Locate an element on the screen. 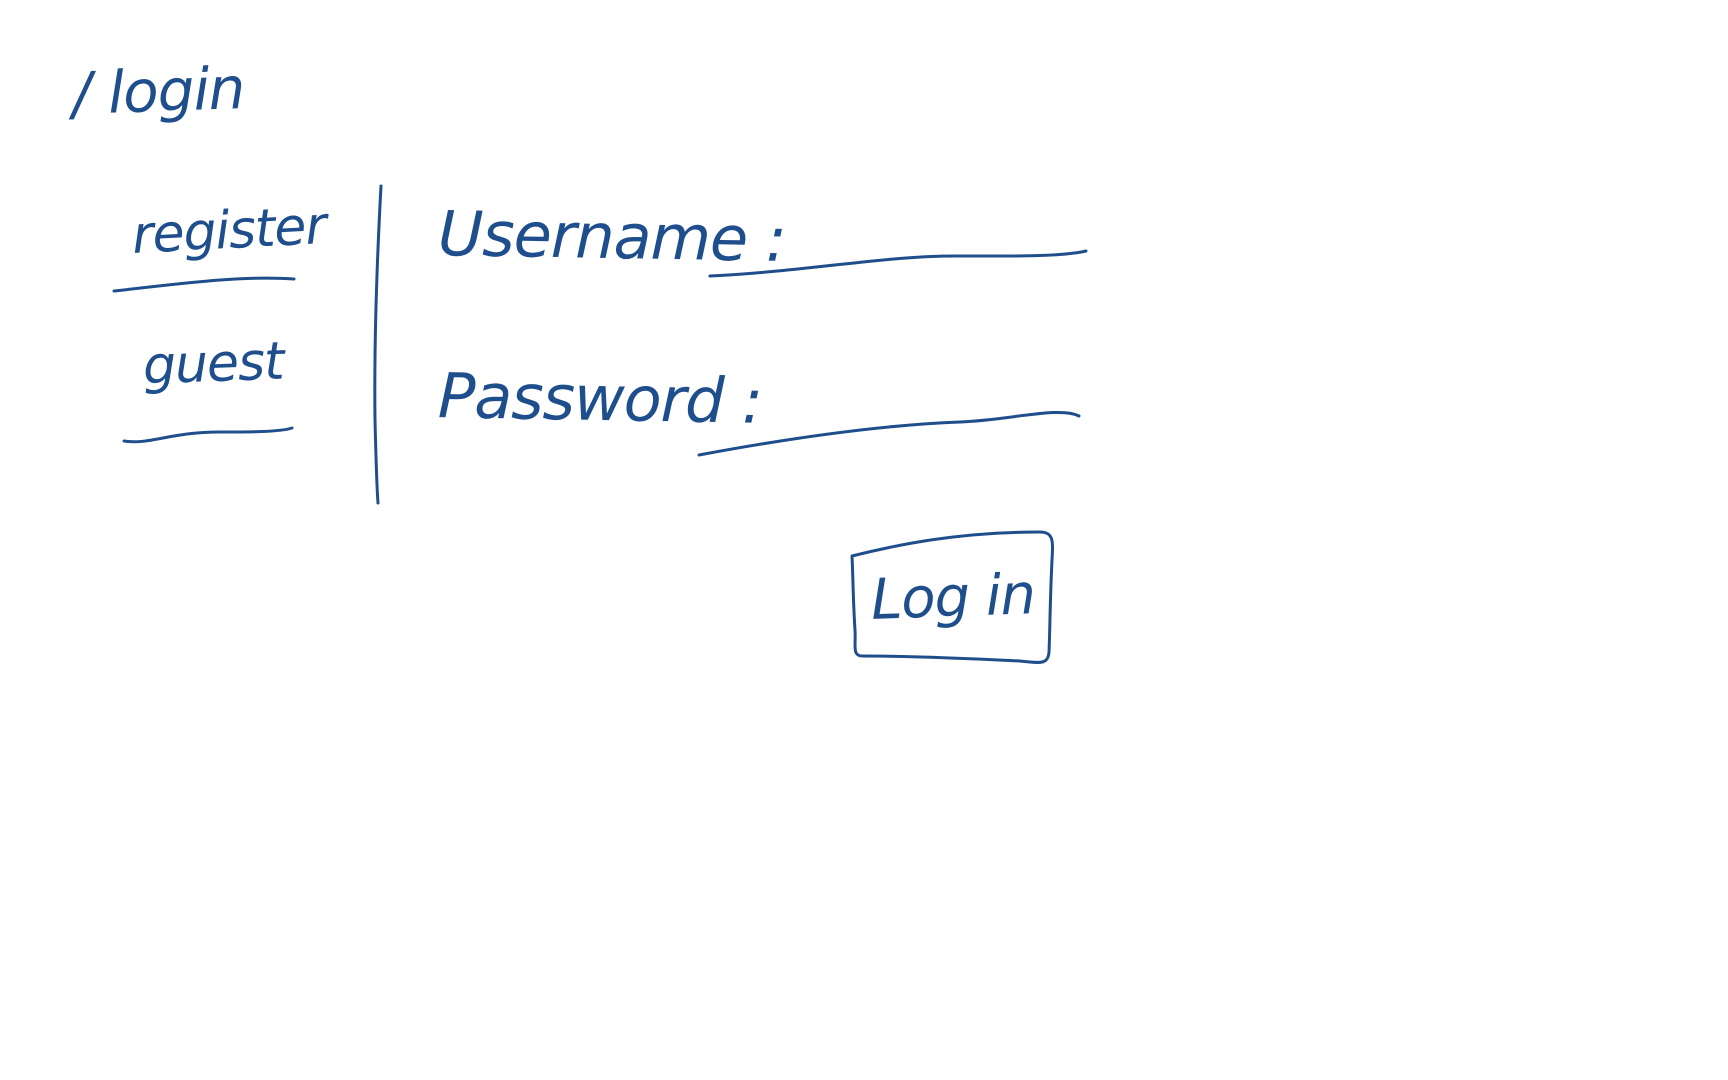 The image size is (1728, 1080). username-input is located at coordinates (899, 243).